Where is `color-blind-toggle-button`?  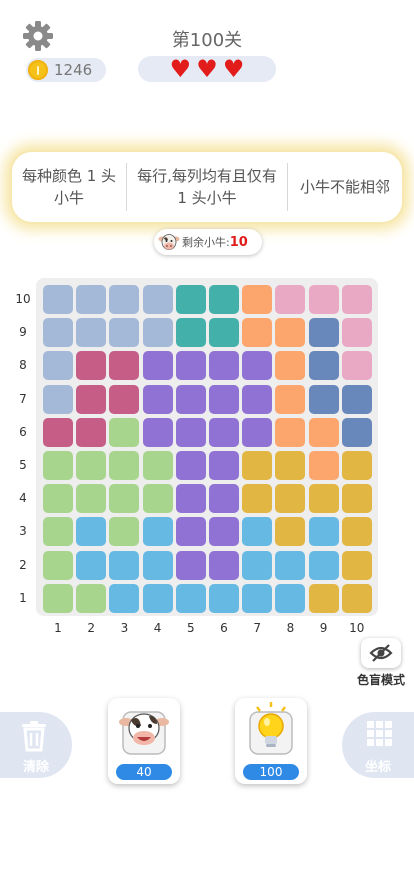 color-blind-toggle-button is located at coordinates (381, 653).